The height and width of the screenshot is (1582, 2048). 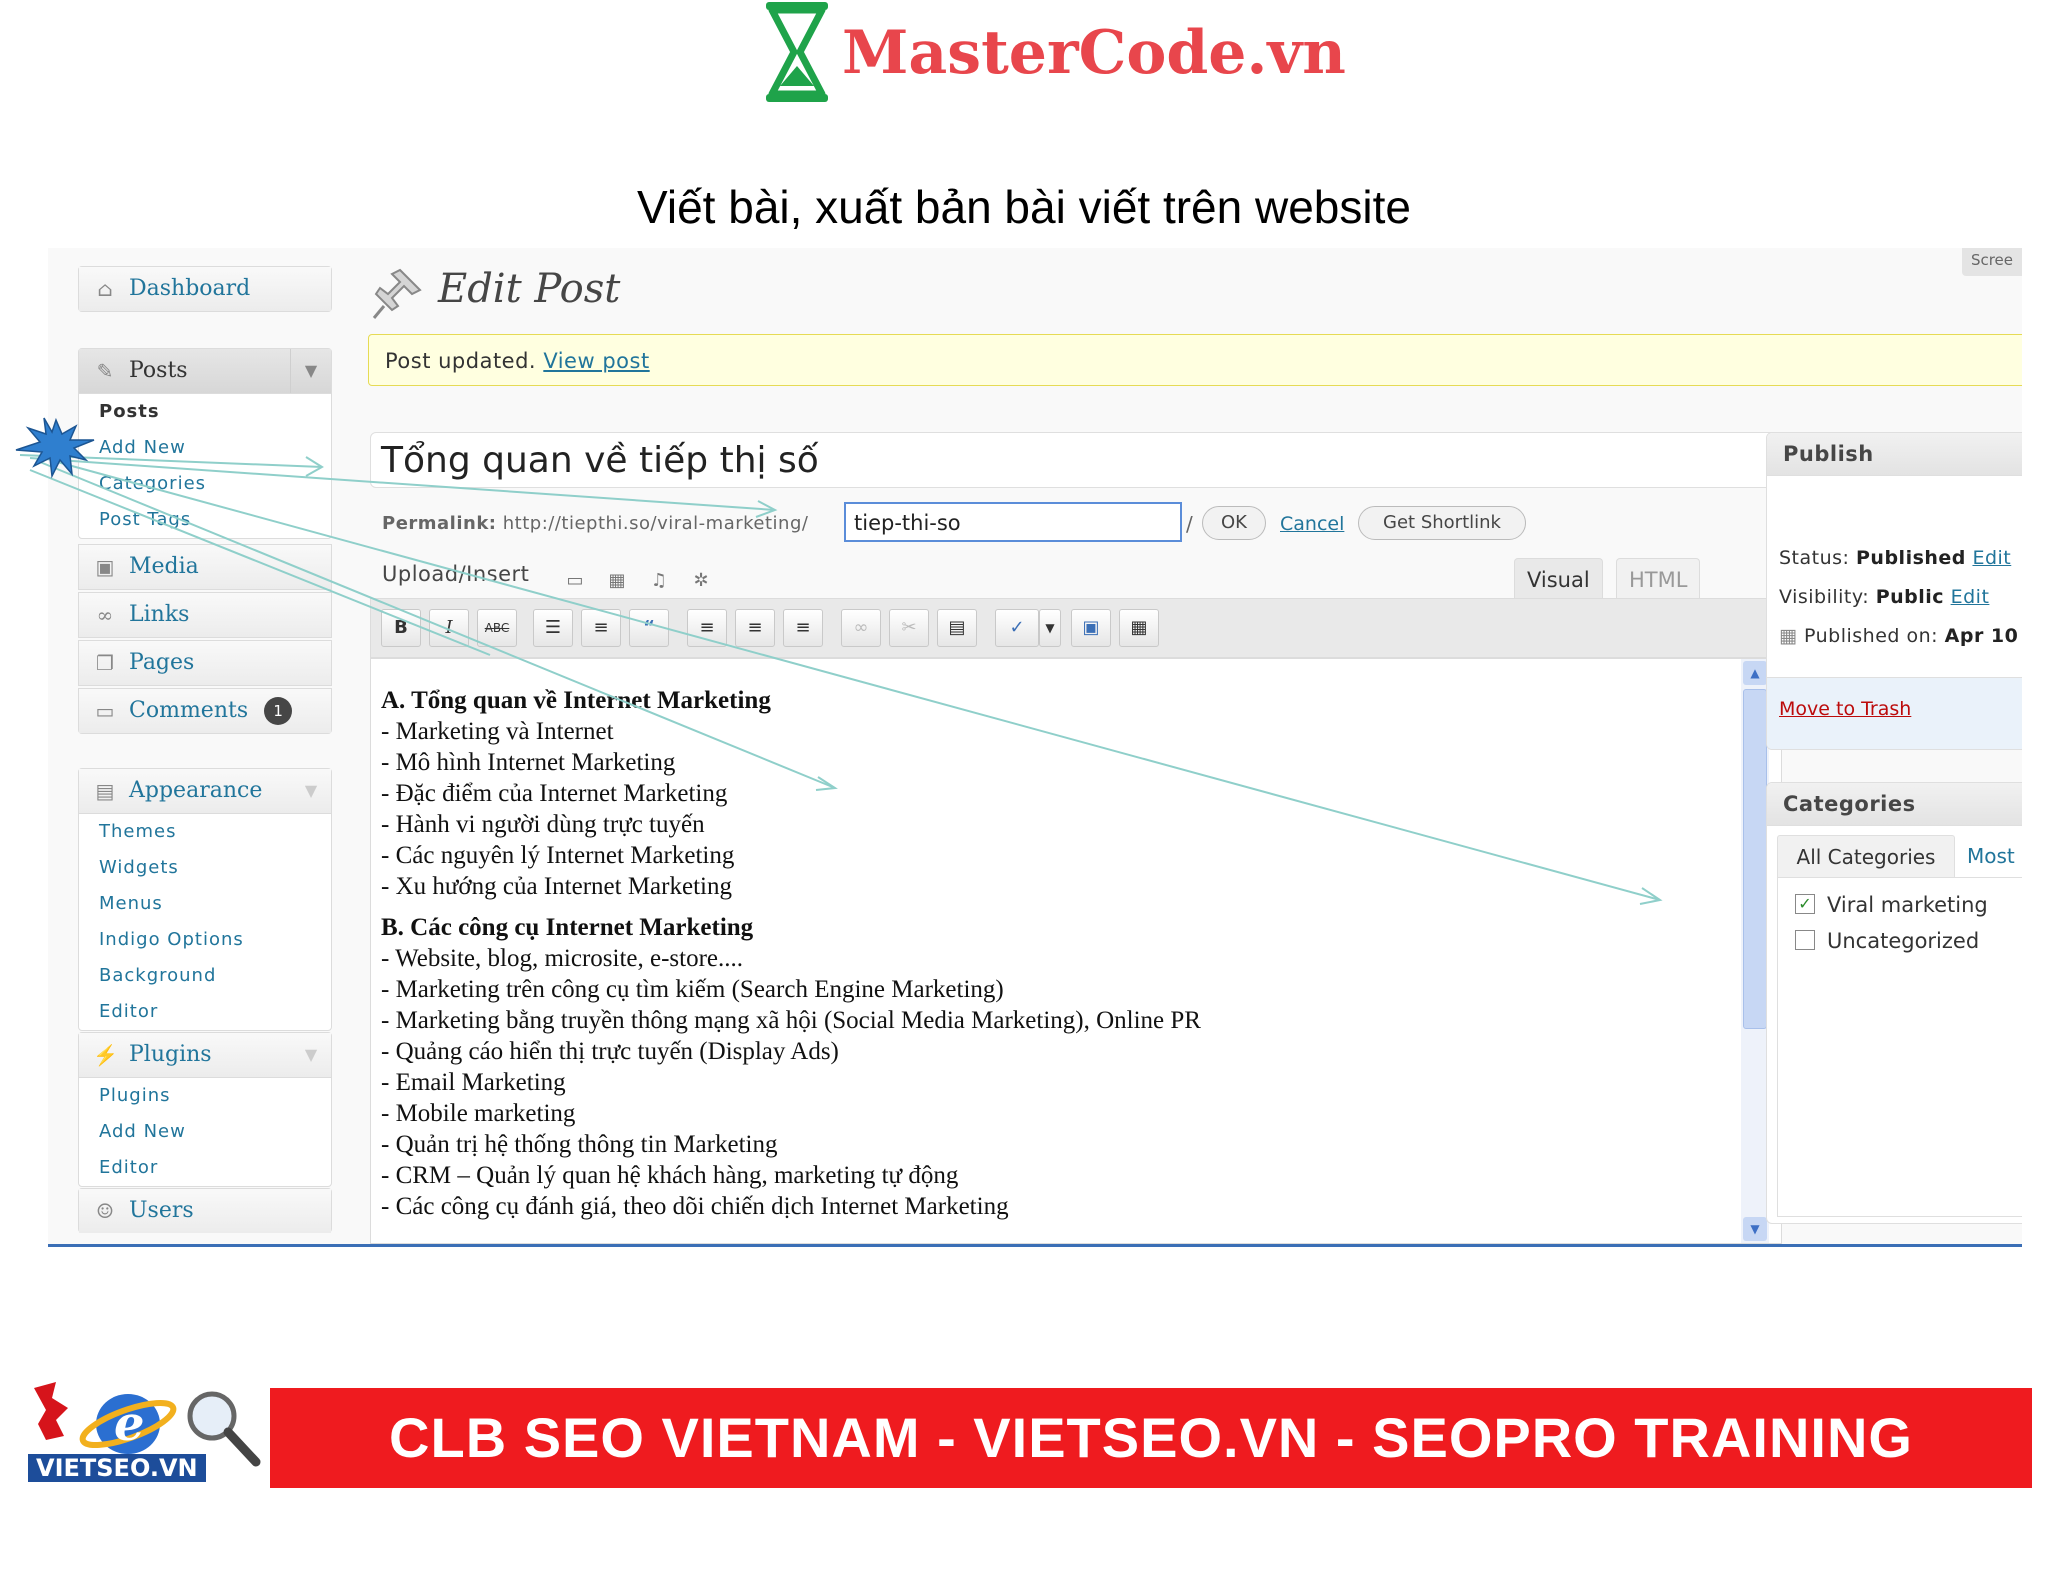 I want to click on insert-more-icon: ▤, so click(x=957, y=628).